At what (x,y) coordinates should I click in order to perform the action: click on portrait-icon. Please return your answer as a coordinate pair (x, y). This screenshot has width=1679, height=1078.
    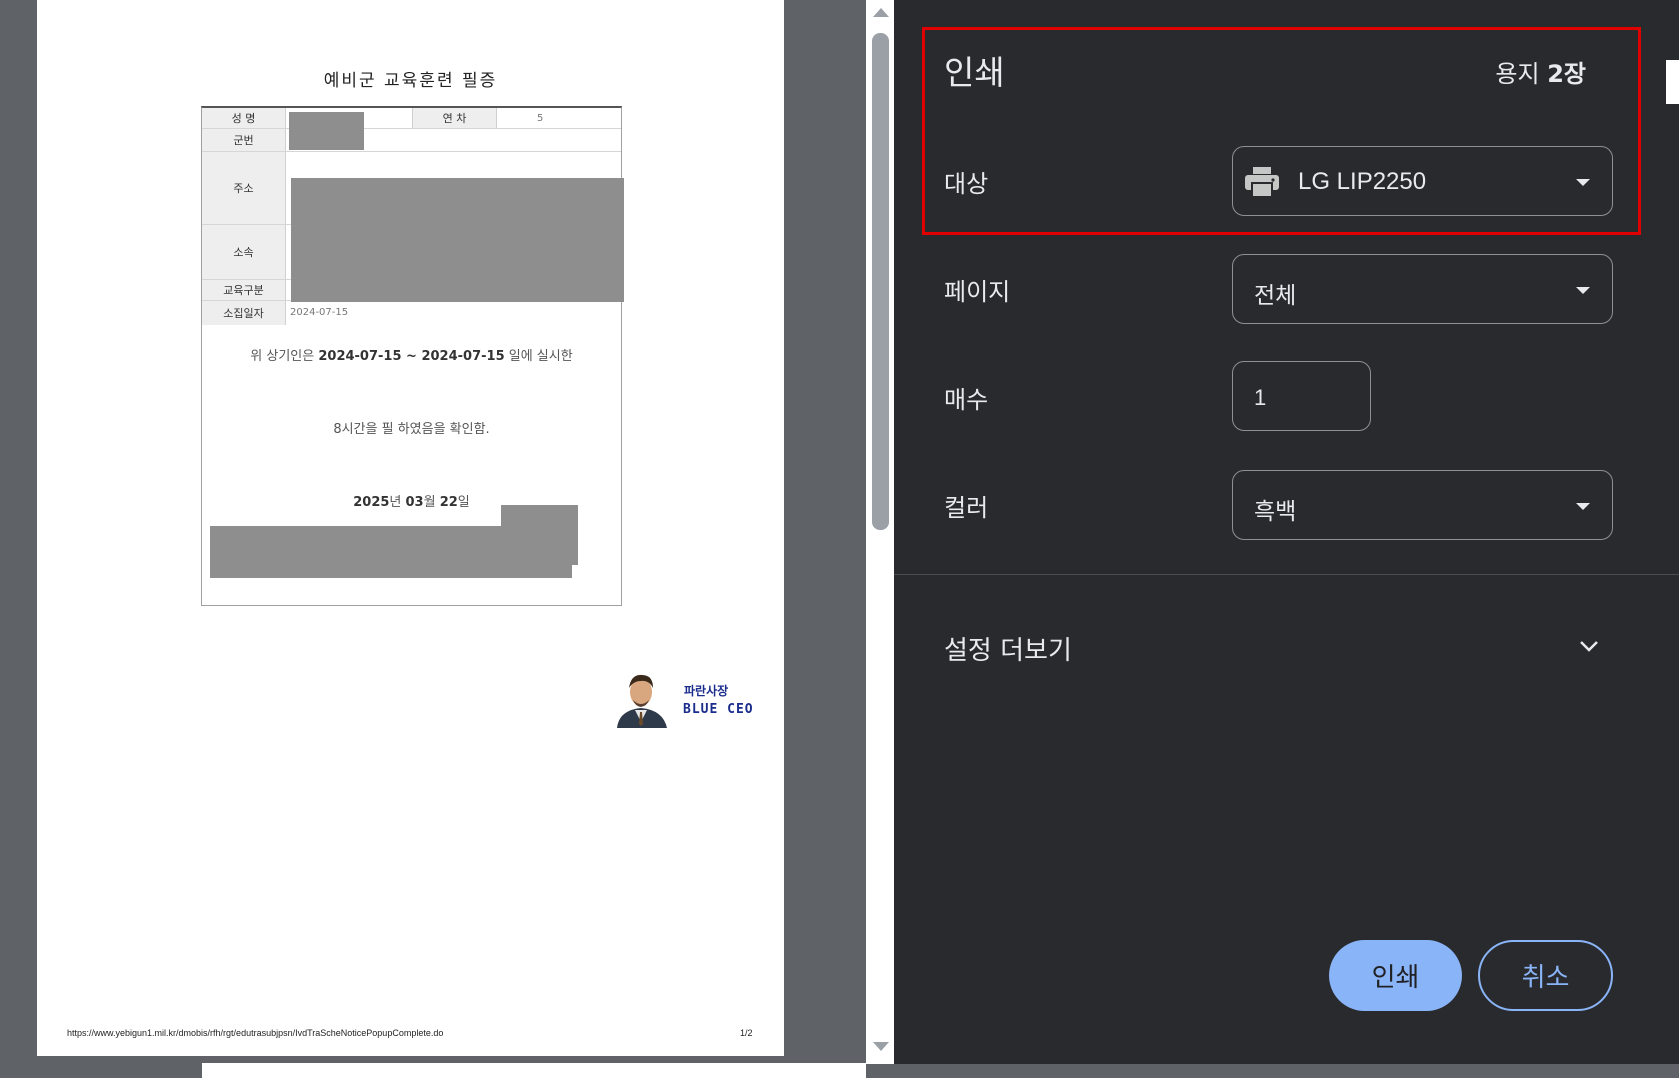
    Looking at the image, I should click on (641, 698).